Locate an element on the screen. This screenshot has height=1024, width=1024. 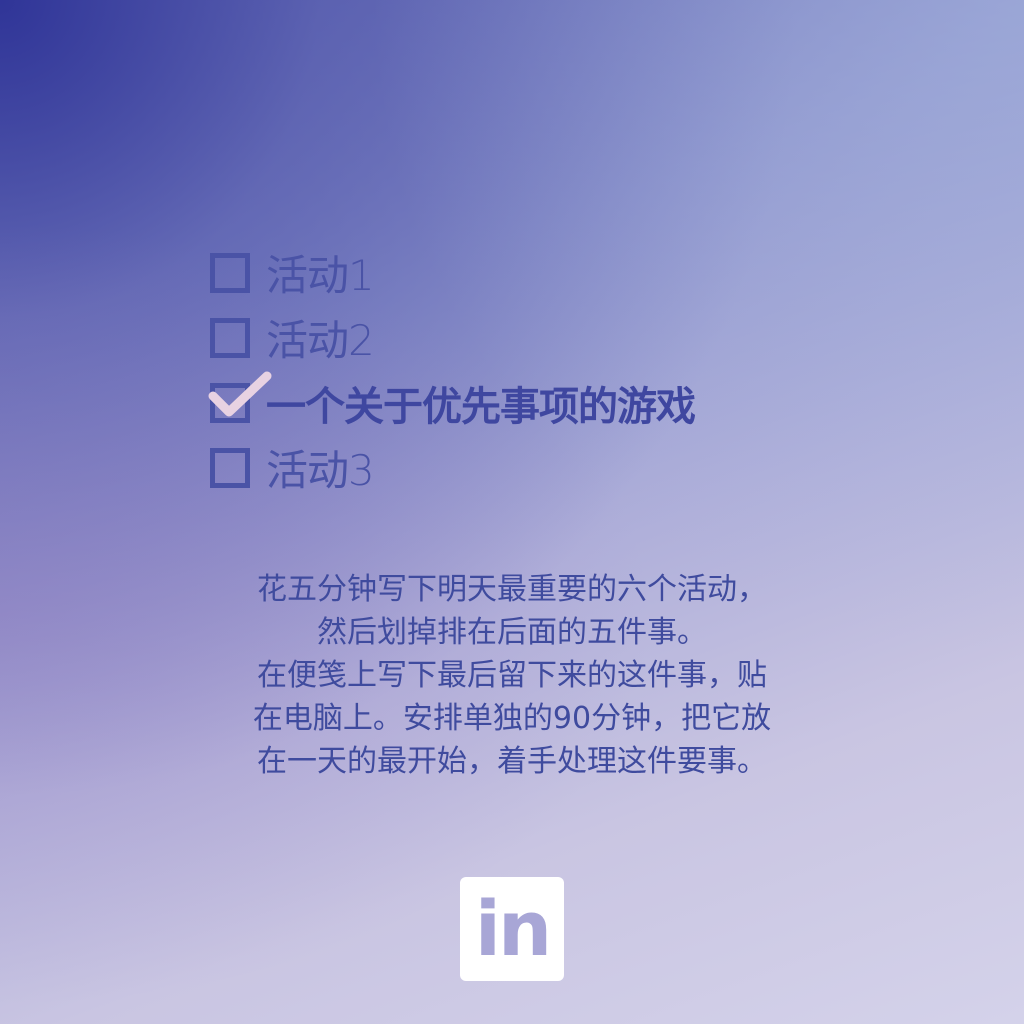
checklist-item-3: 一个关于优先事项的游戏 is located at coordinates (529, 402).